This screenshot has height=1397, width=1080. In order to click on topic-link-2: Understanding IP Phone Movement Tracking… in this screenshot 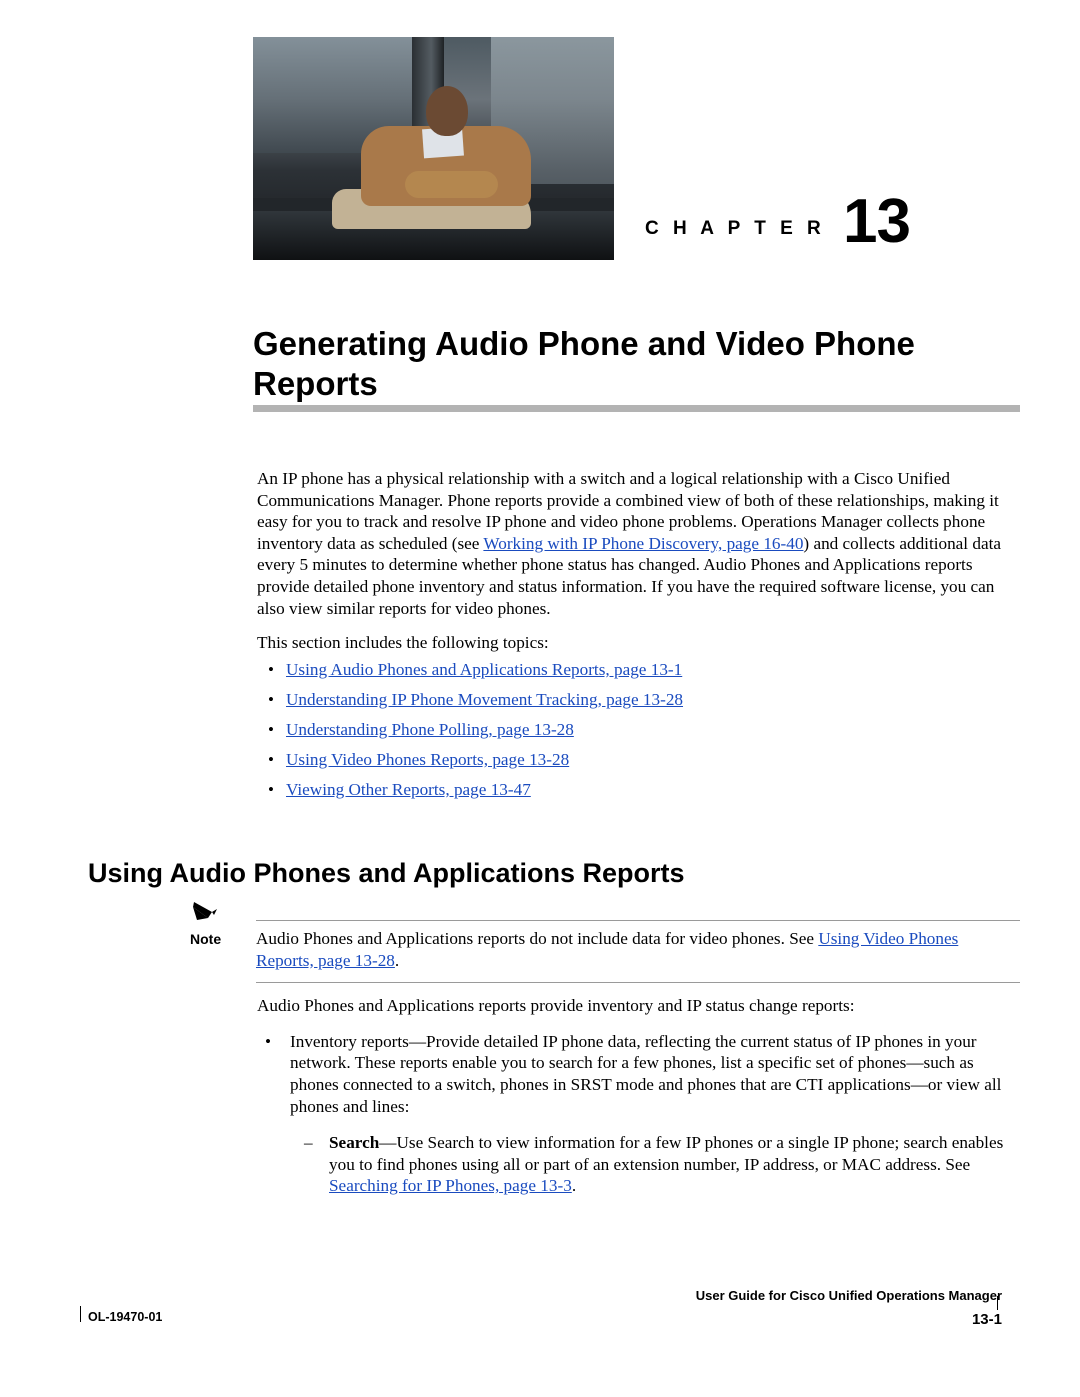, I will do `click(484, 699)`.